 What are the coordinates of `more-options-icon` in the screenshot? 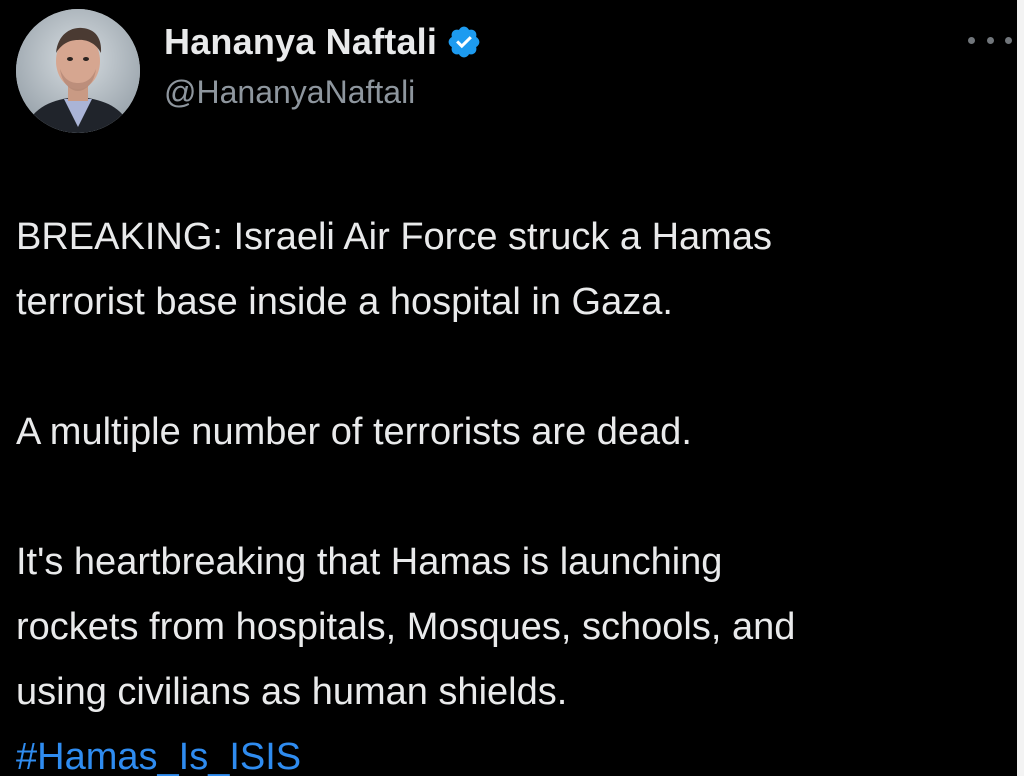 It's located at (990, 40).